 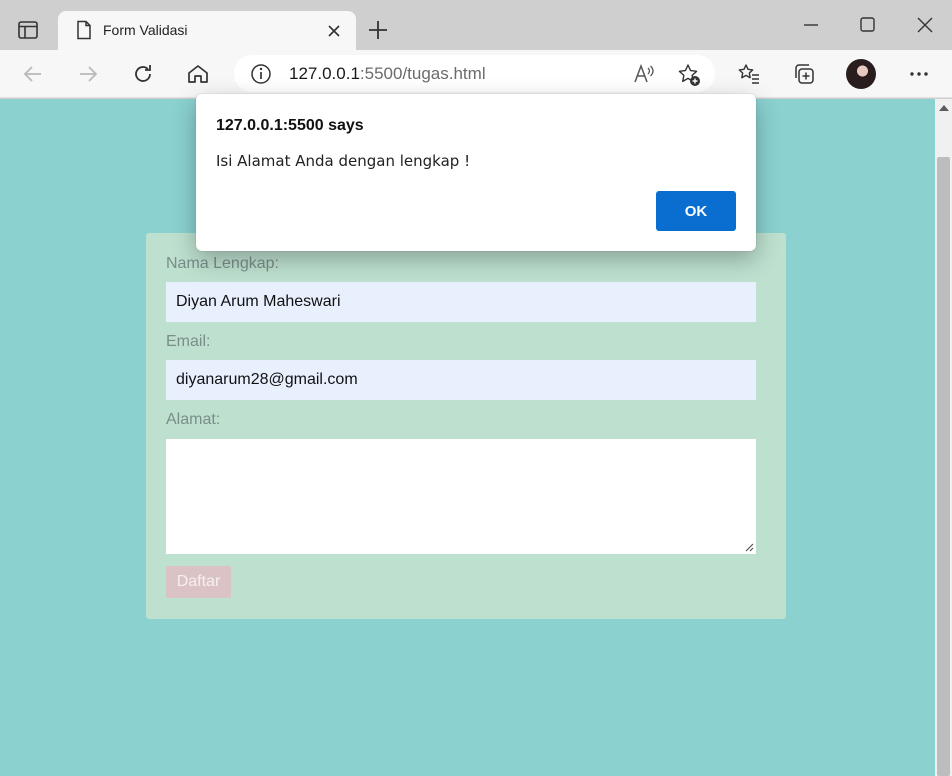 I want to click on refresh-icon, so click(x=143, y=74).